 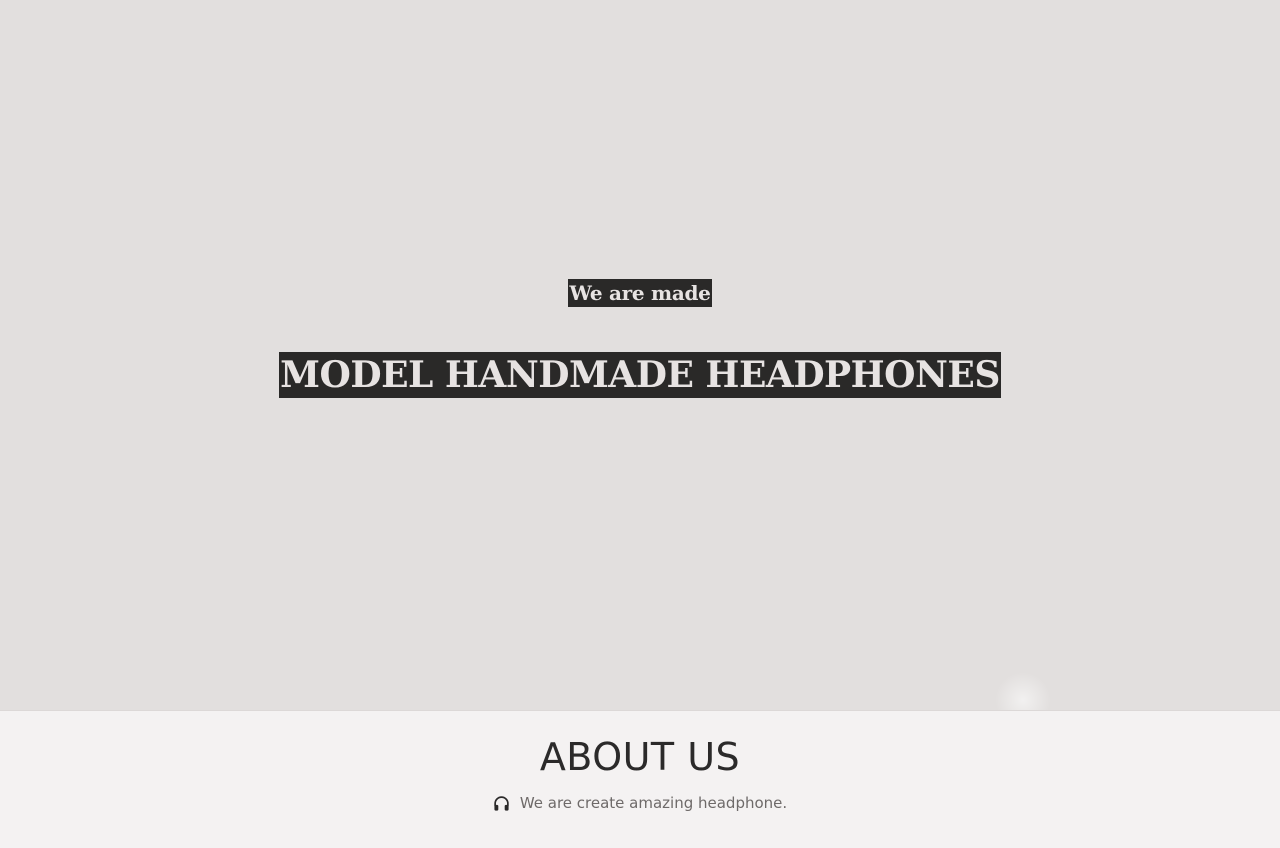 I want to click on hero-decorative-glow, so click(x=1023, y=691).